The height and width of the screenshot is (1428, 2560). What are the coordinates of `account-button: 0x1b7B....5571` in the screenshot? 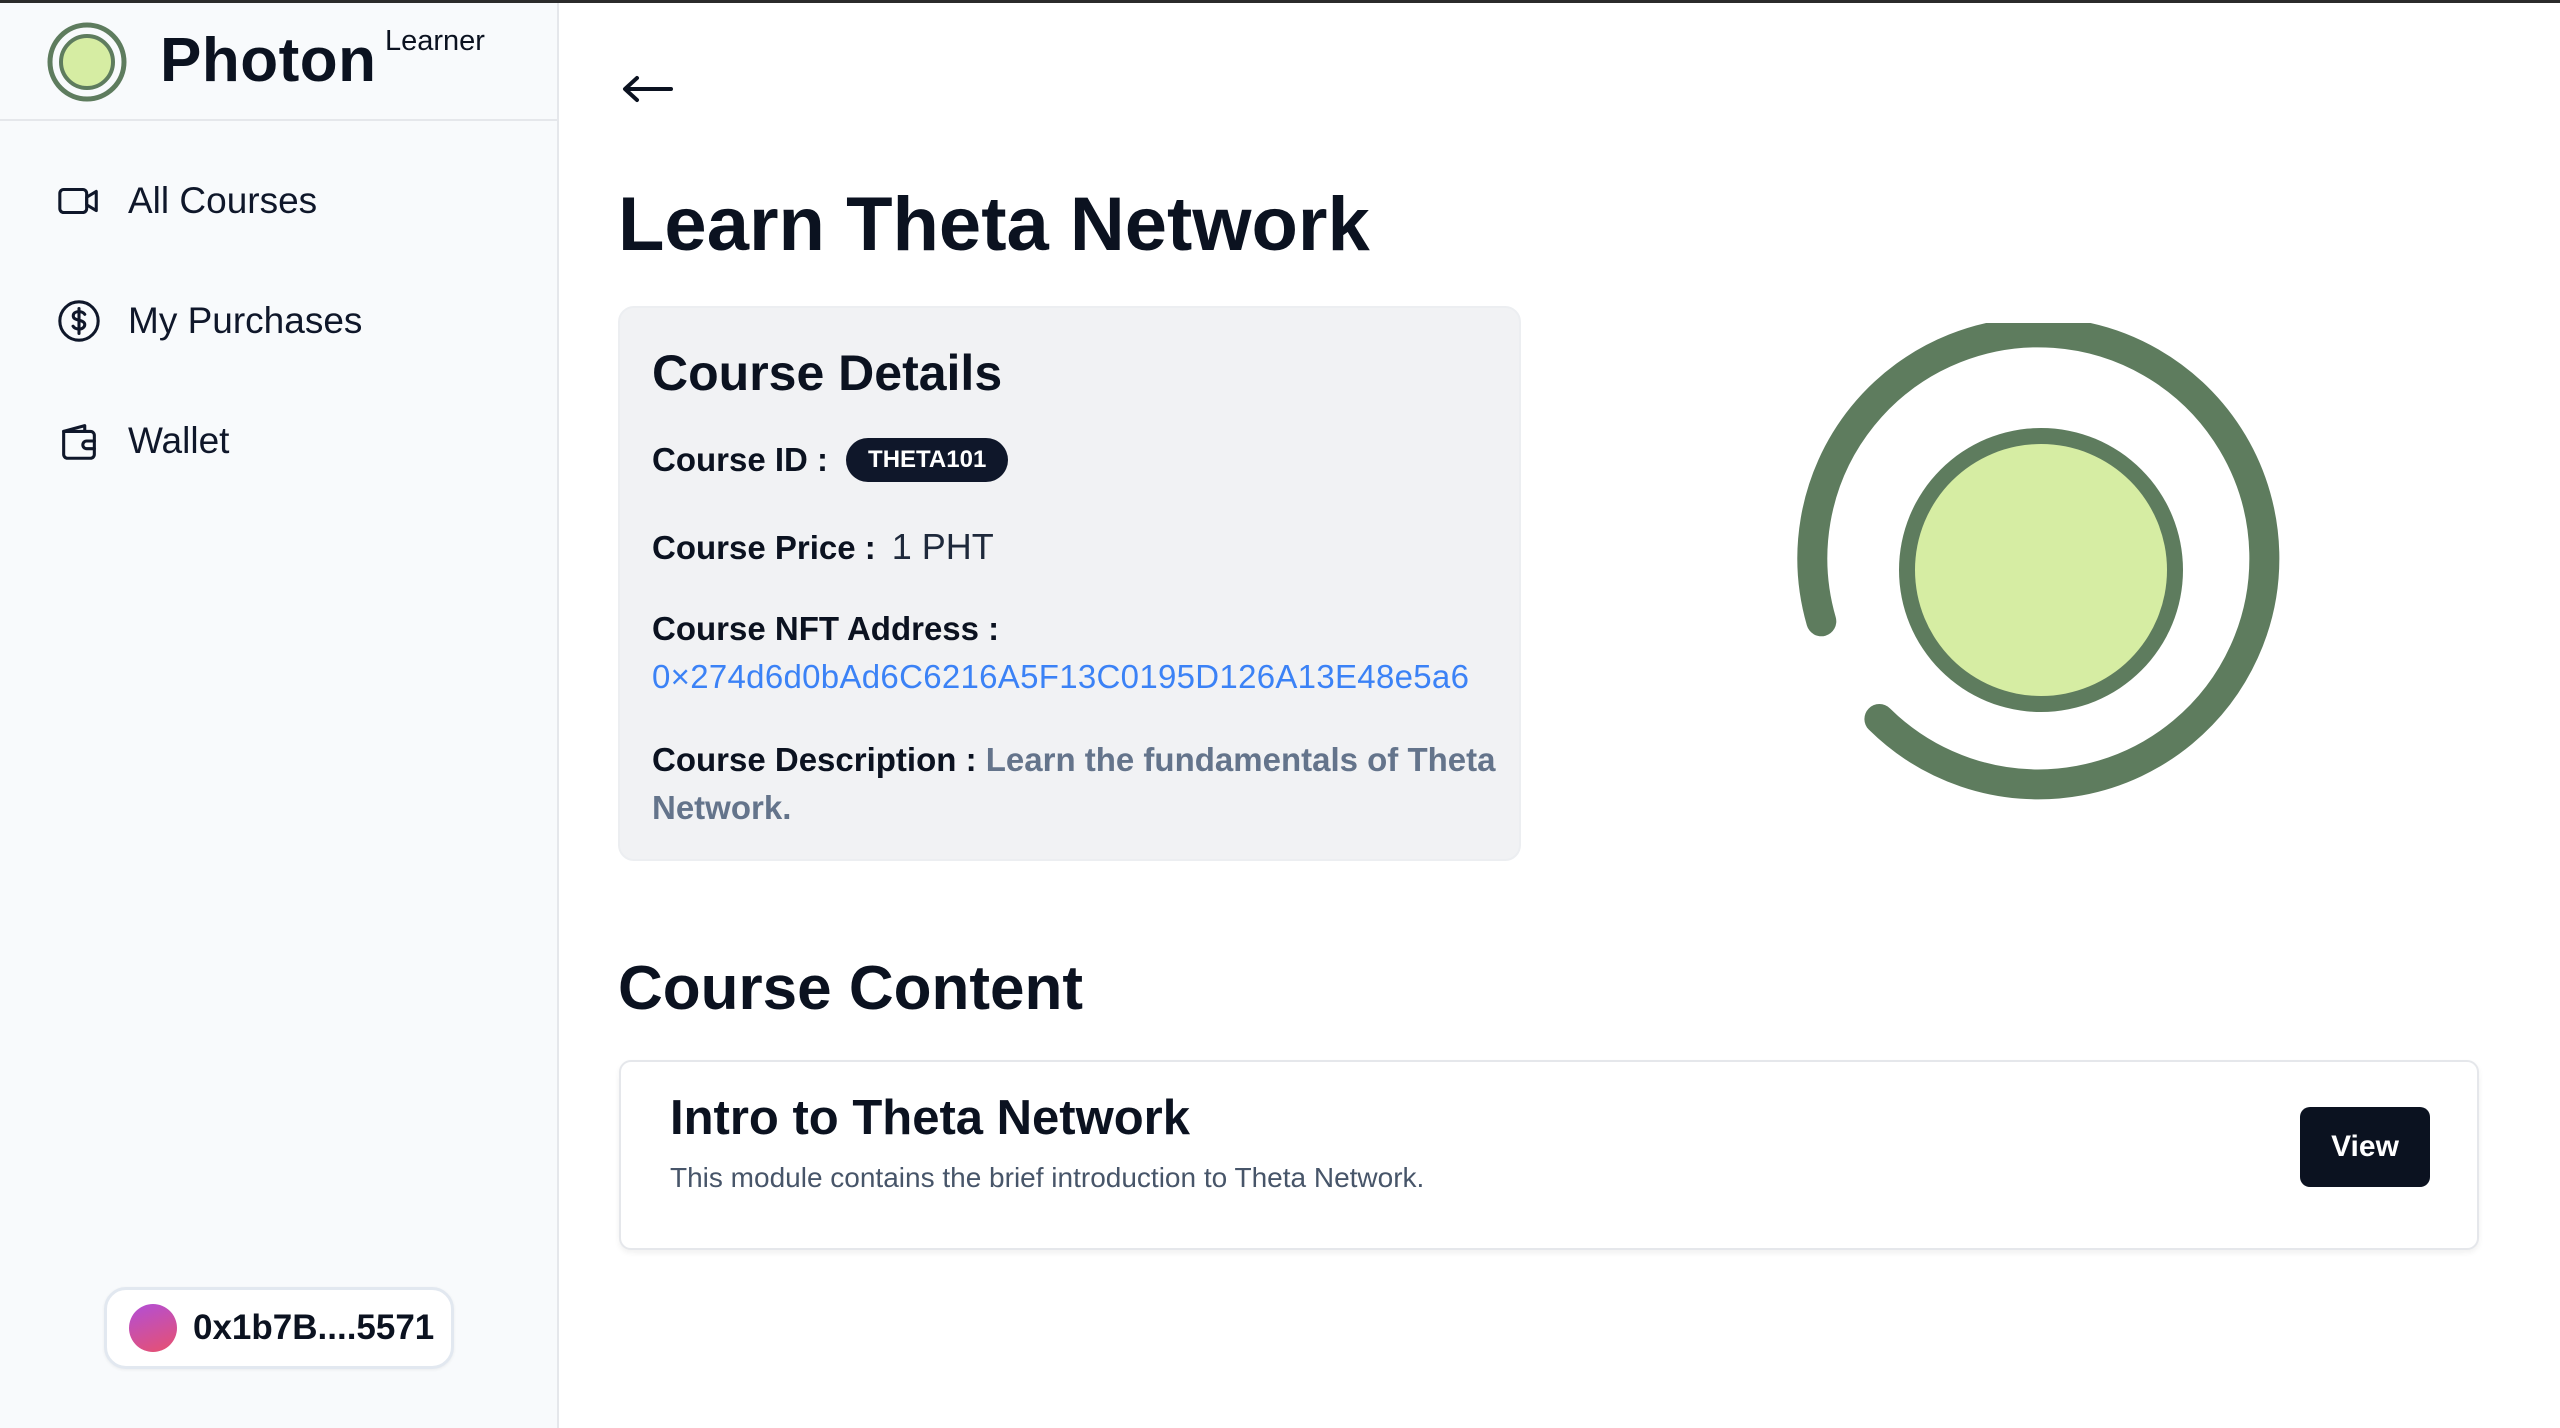 It's located at (279, 1328).